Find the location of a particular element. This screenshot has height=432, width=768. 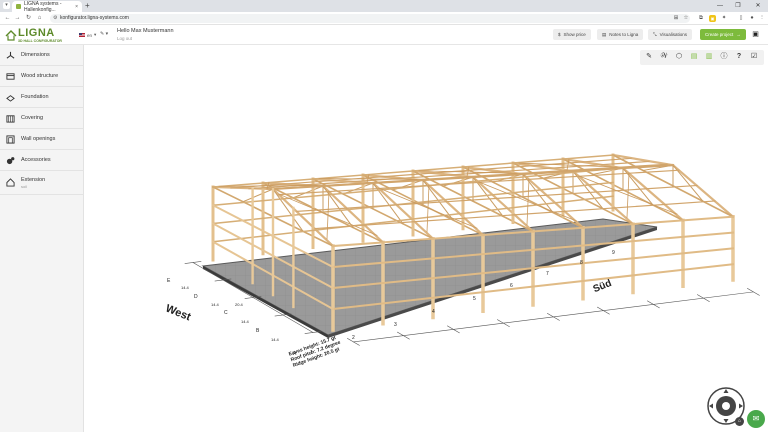

layer-icon: ▤ is located at coordinates (694, 57).